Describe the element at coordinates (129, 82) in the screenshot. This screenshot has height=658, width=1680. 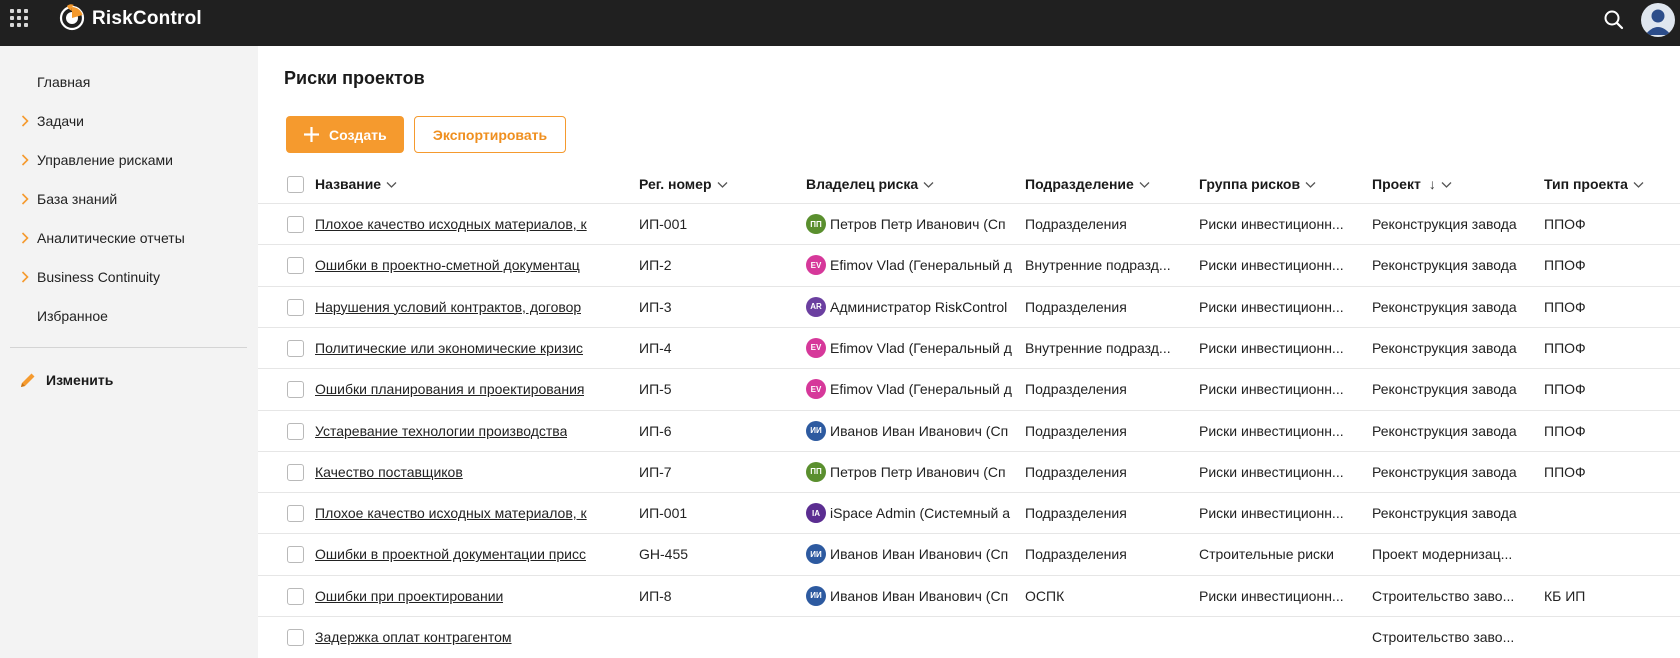
I see `sidebar-item-1: Главная` at that location.